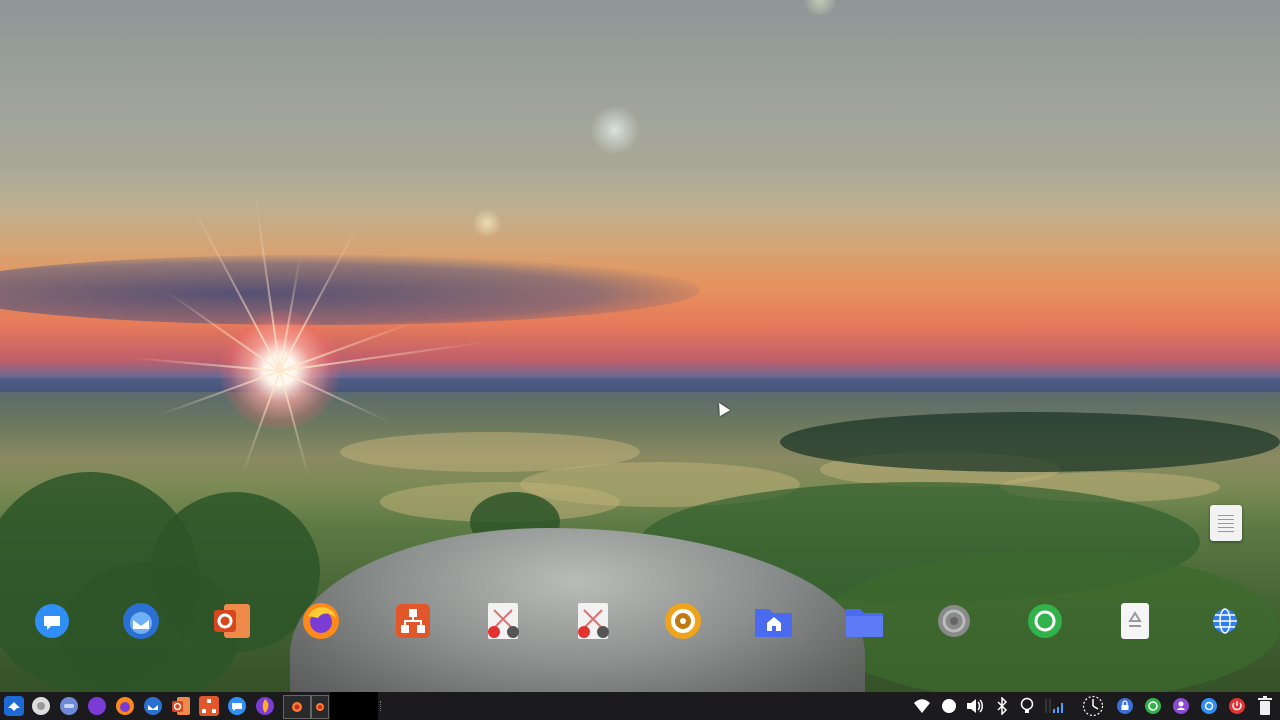 The width and height of the screenshot is (1280, 720). Describe the element at coordinates (640, 706) in the screenshot. I see `taskbar` at that location.